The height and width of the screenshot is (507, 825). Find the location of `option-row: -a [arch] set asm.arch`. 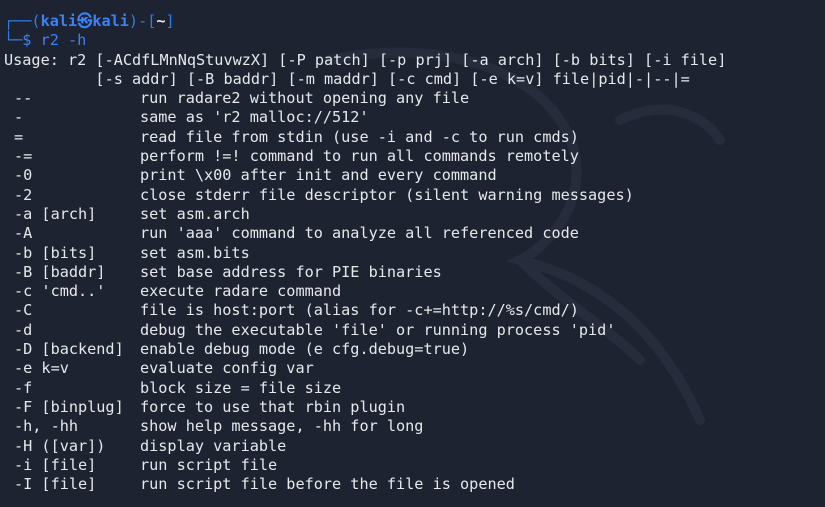

option-row: -a [arch] set asm.arch is located at coordinates (414, 214).